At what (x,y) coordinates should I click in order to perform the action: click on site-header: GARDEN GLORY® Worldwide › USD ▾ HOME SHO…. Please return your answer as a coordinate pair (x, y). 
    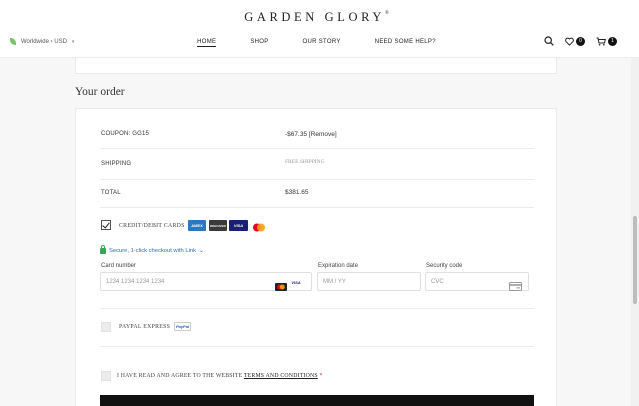
    Looking at the image, I should click on (319, 29).